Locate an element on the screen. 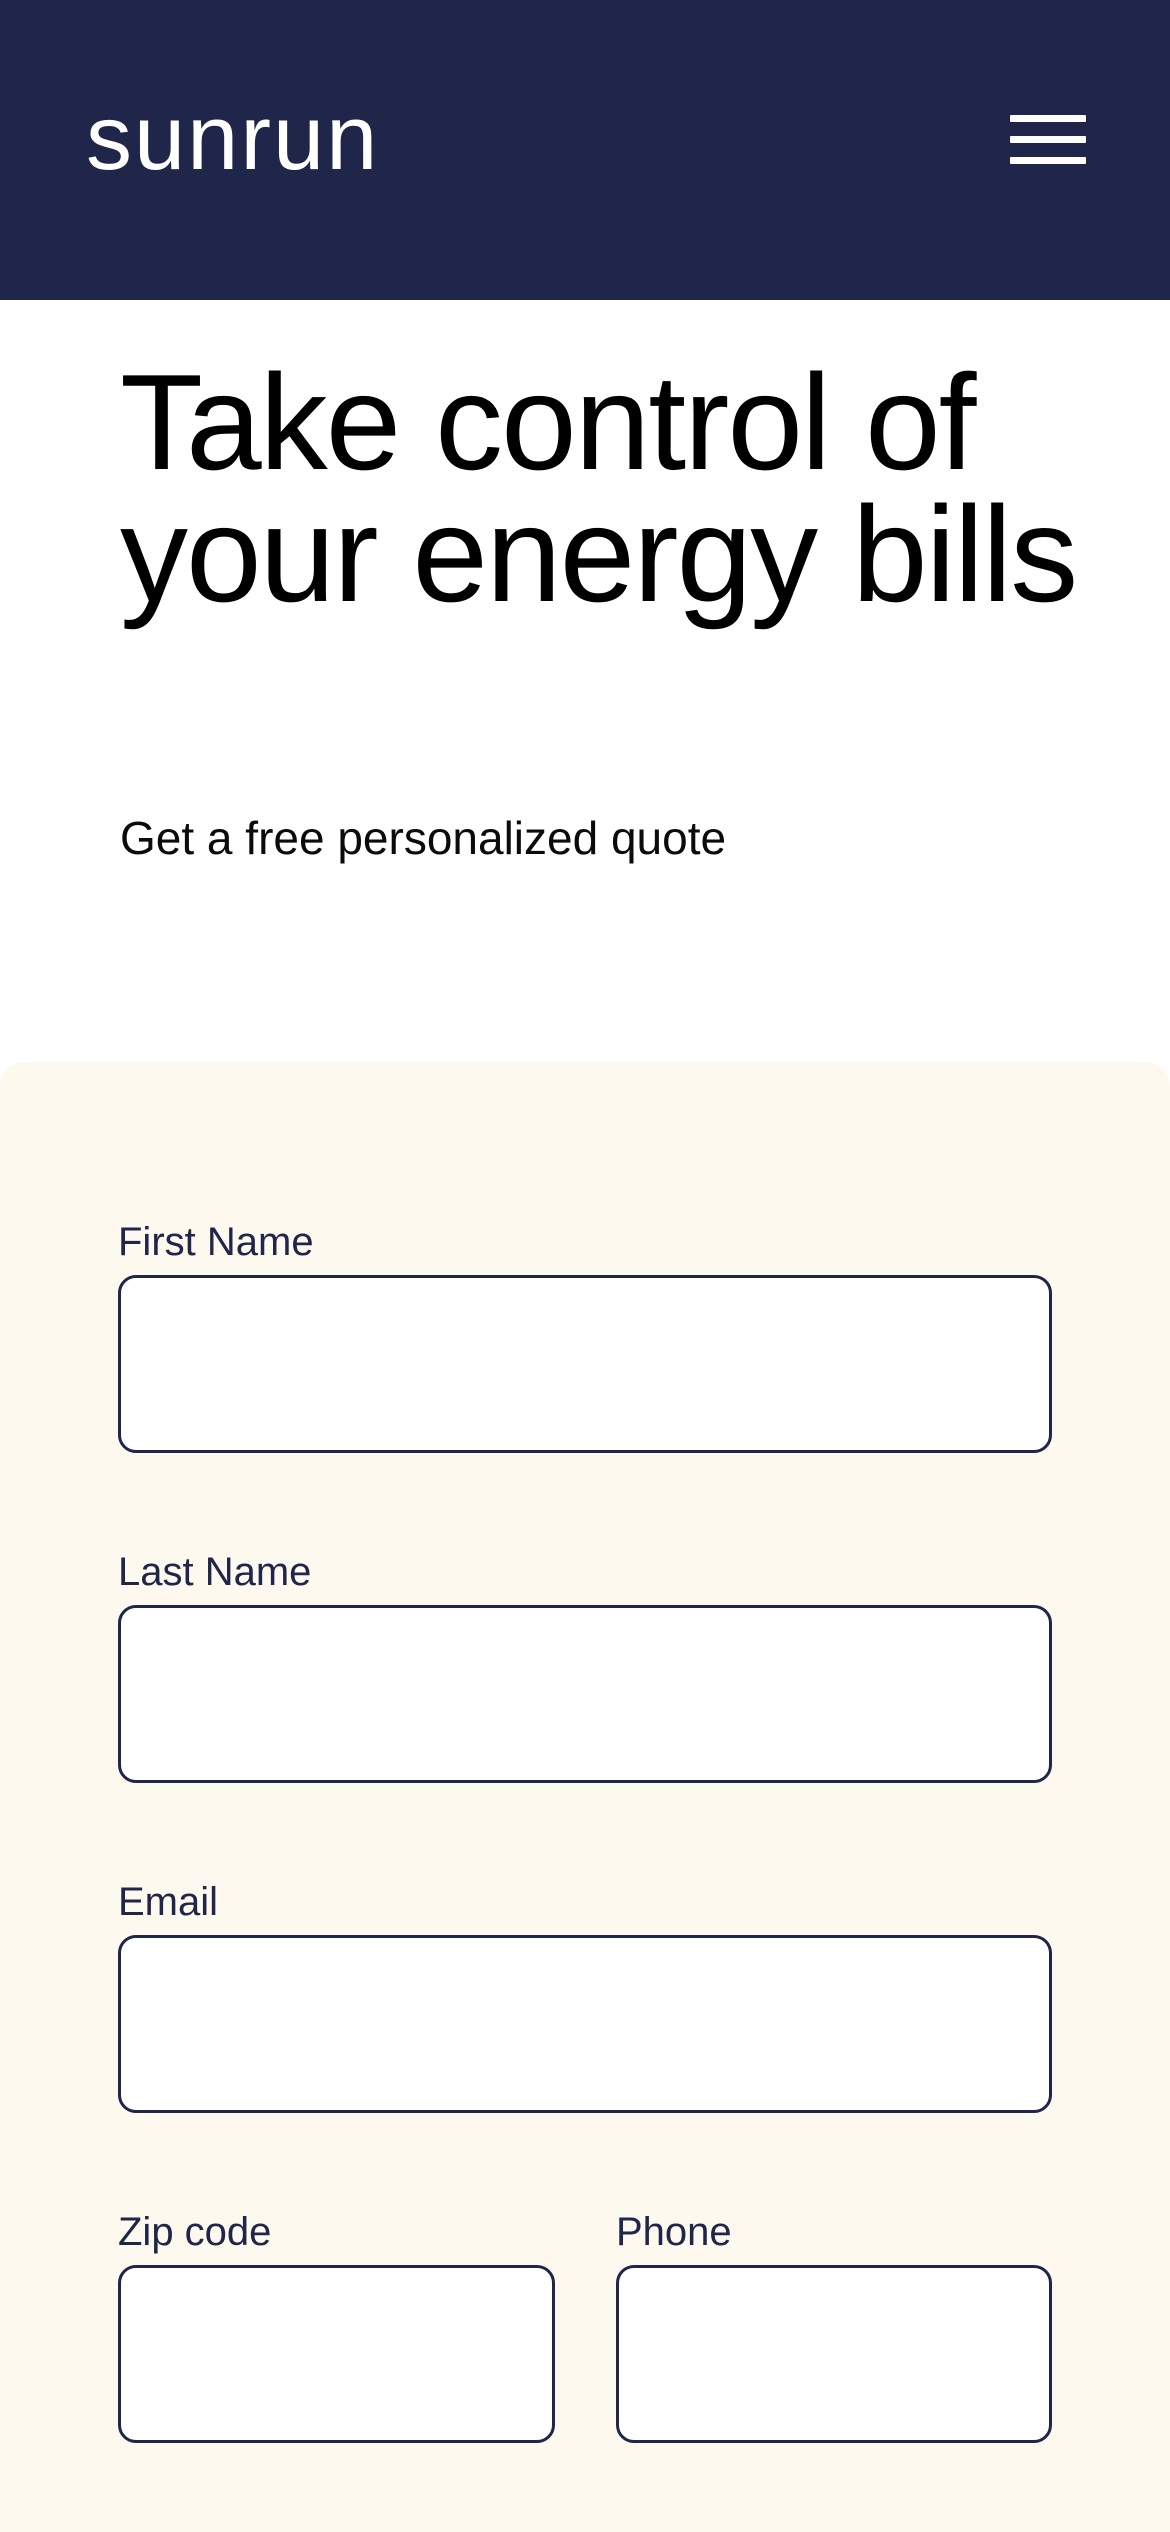 The image size is (1170, 2532). hamburger-menu-icon is located at coordinates (1048, 140).